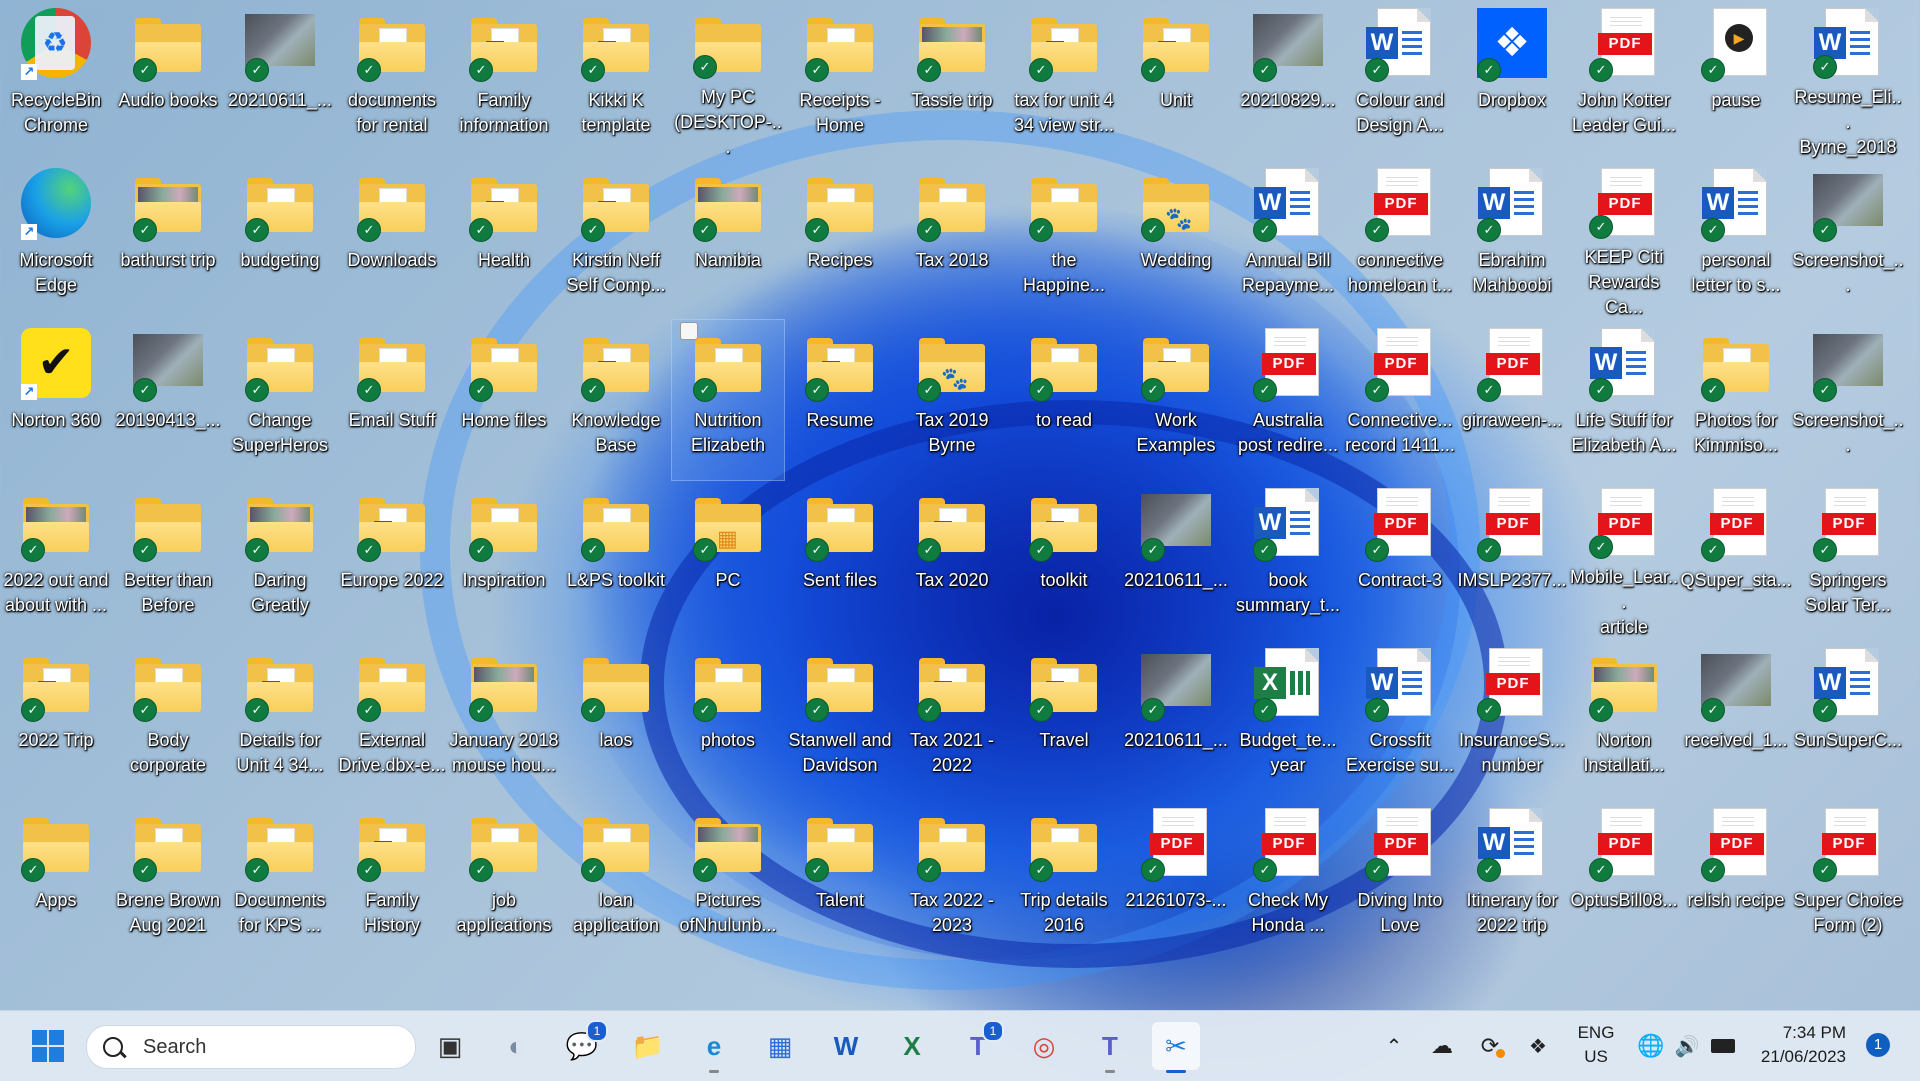  Describe the element at coordinates (392, 560) in the screenshot. I see `desktop-icon-europe-2022: ✓ Europe 2022` at that location.